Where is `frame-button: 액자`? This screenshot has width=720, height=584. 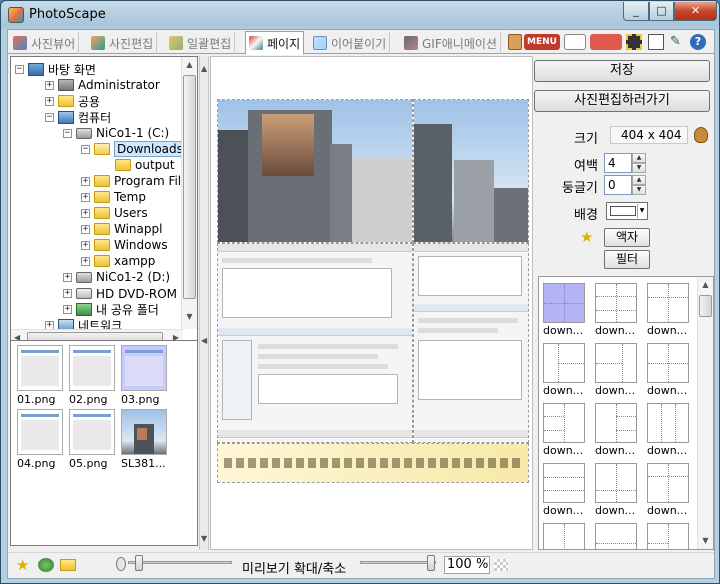
frame-button: 액자 is located at coordinates (627, 237).